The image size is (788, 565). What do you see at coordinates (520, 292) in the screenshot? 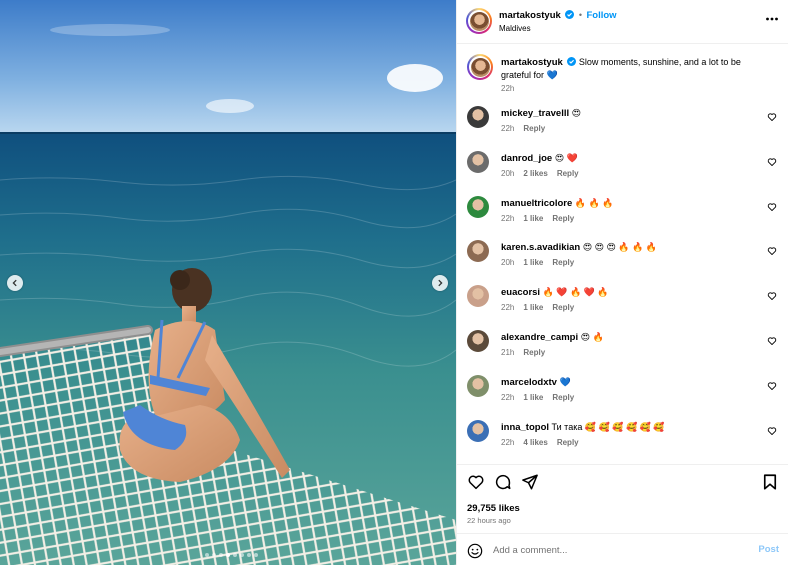
I see `commenter-username: euacorsi` at bounding box center [520, 292].